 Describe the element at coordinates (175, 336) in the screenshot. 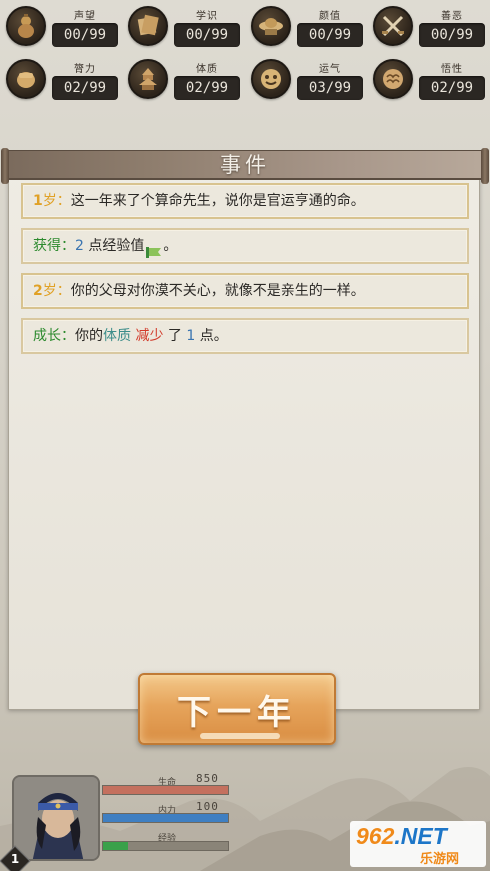

I see `growth-mid: 了` at that location.